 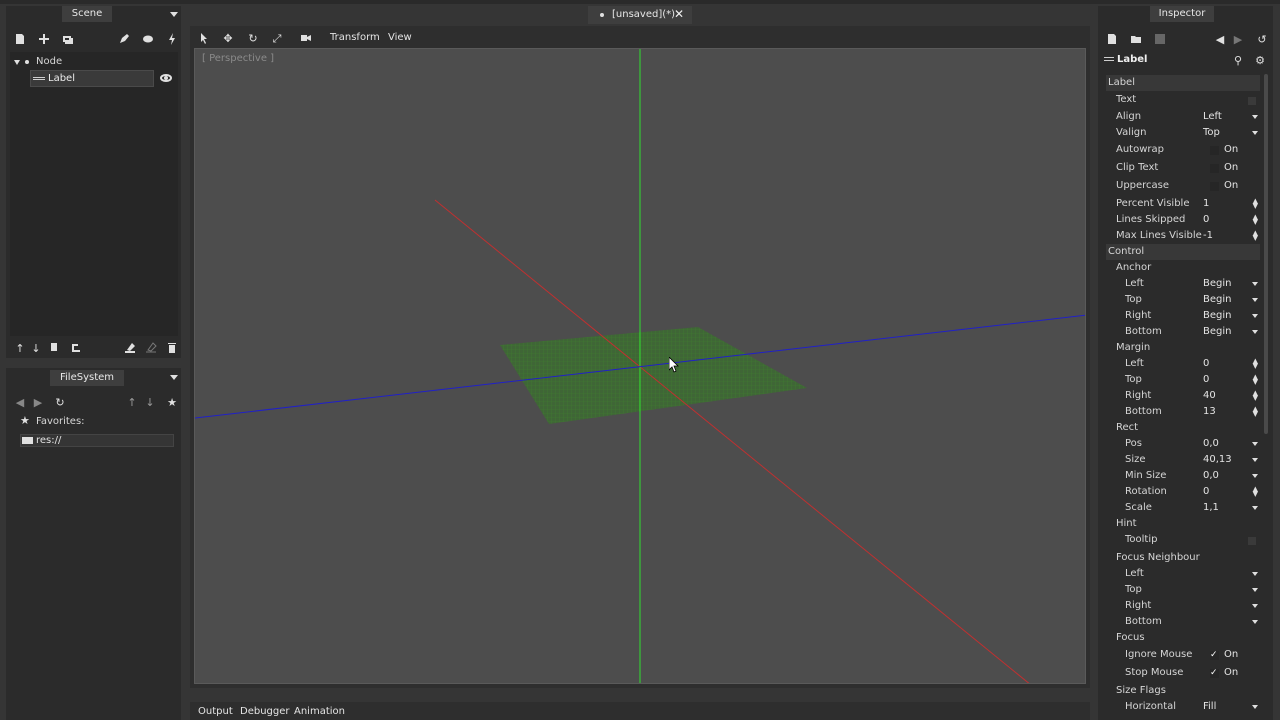 I want to click on scale-tool-icon: ⤢, so click(x=277, y=38).